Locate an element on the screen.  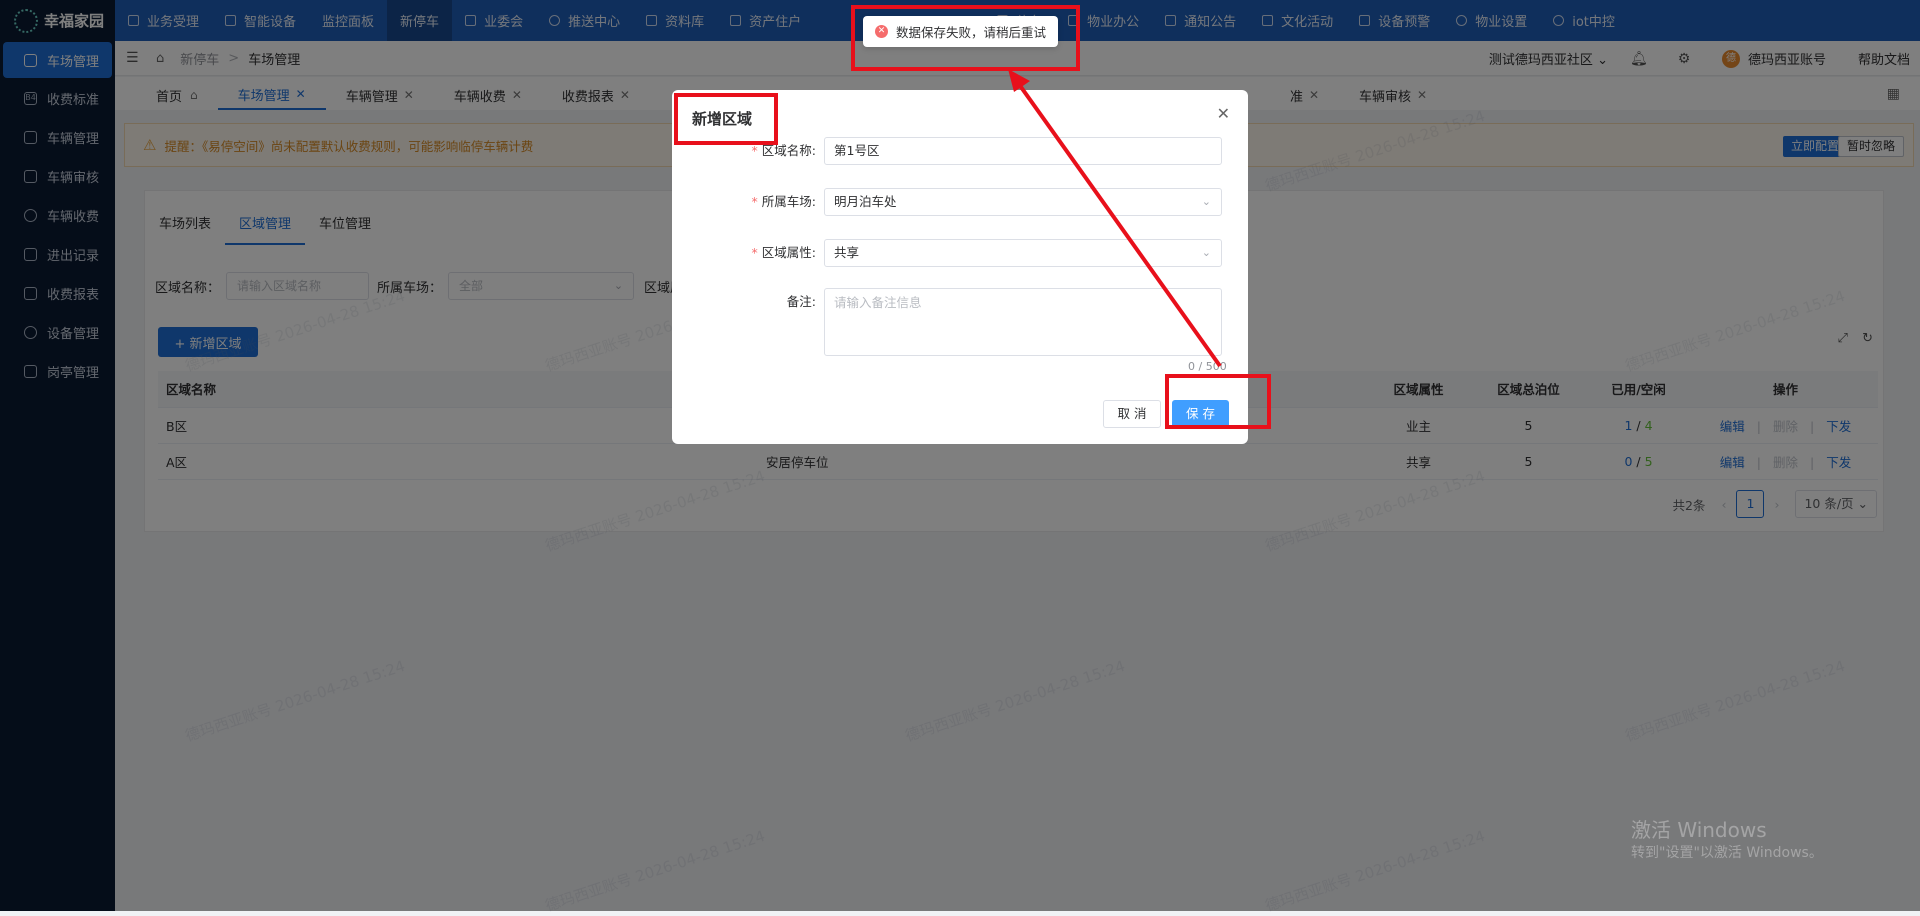
annotation-arrow is located at coordinates (1115, 218).